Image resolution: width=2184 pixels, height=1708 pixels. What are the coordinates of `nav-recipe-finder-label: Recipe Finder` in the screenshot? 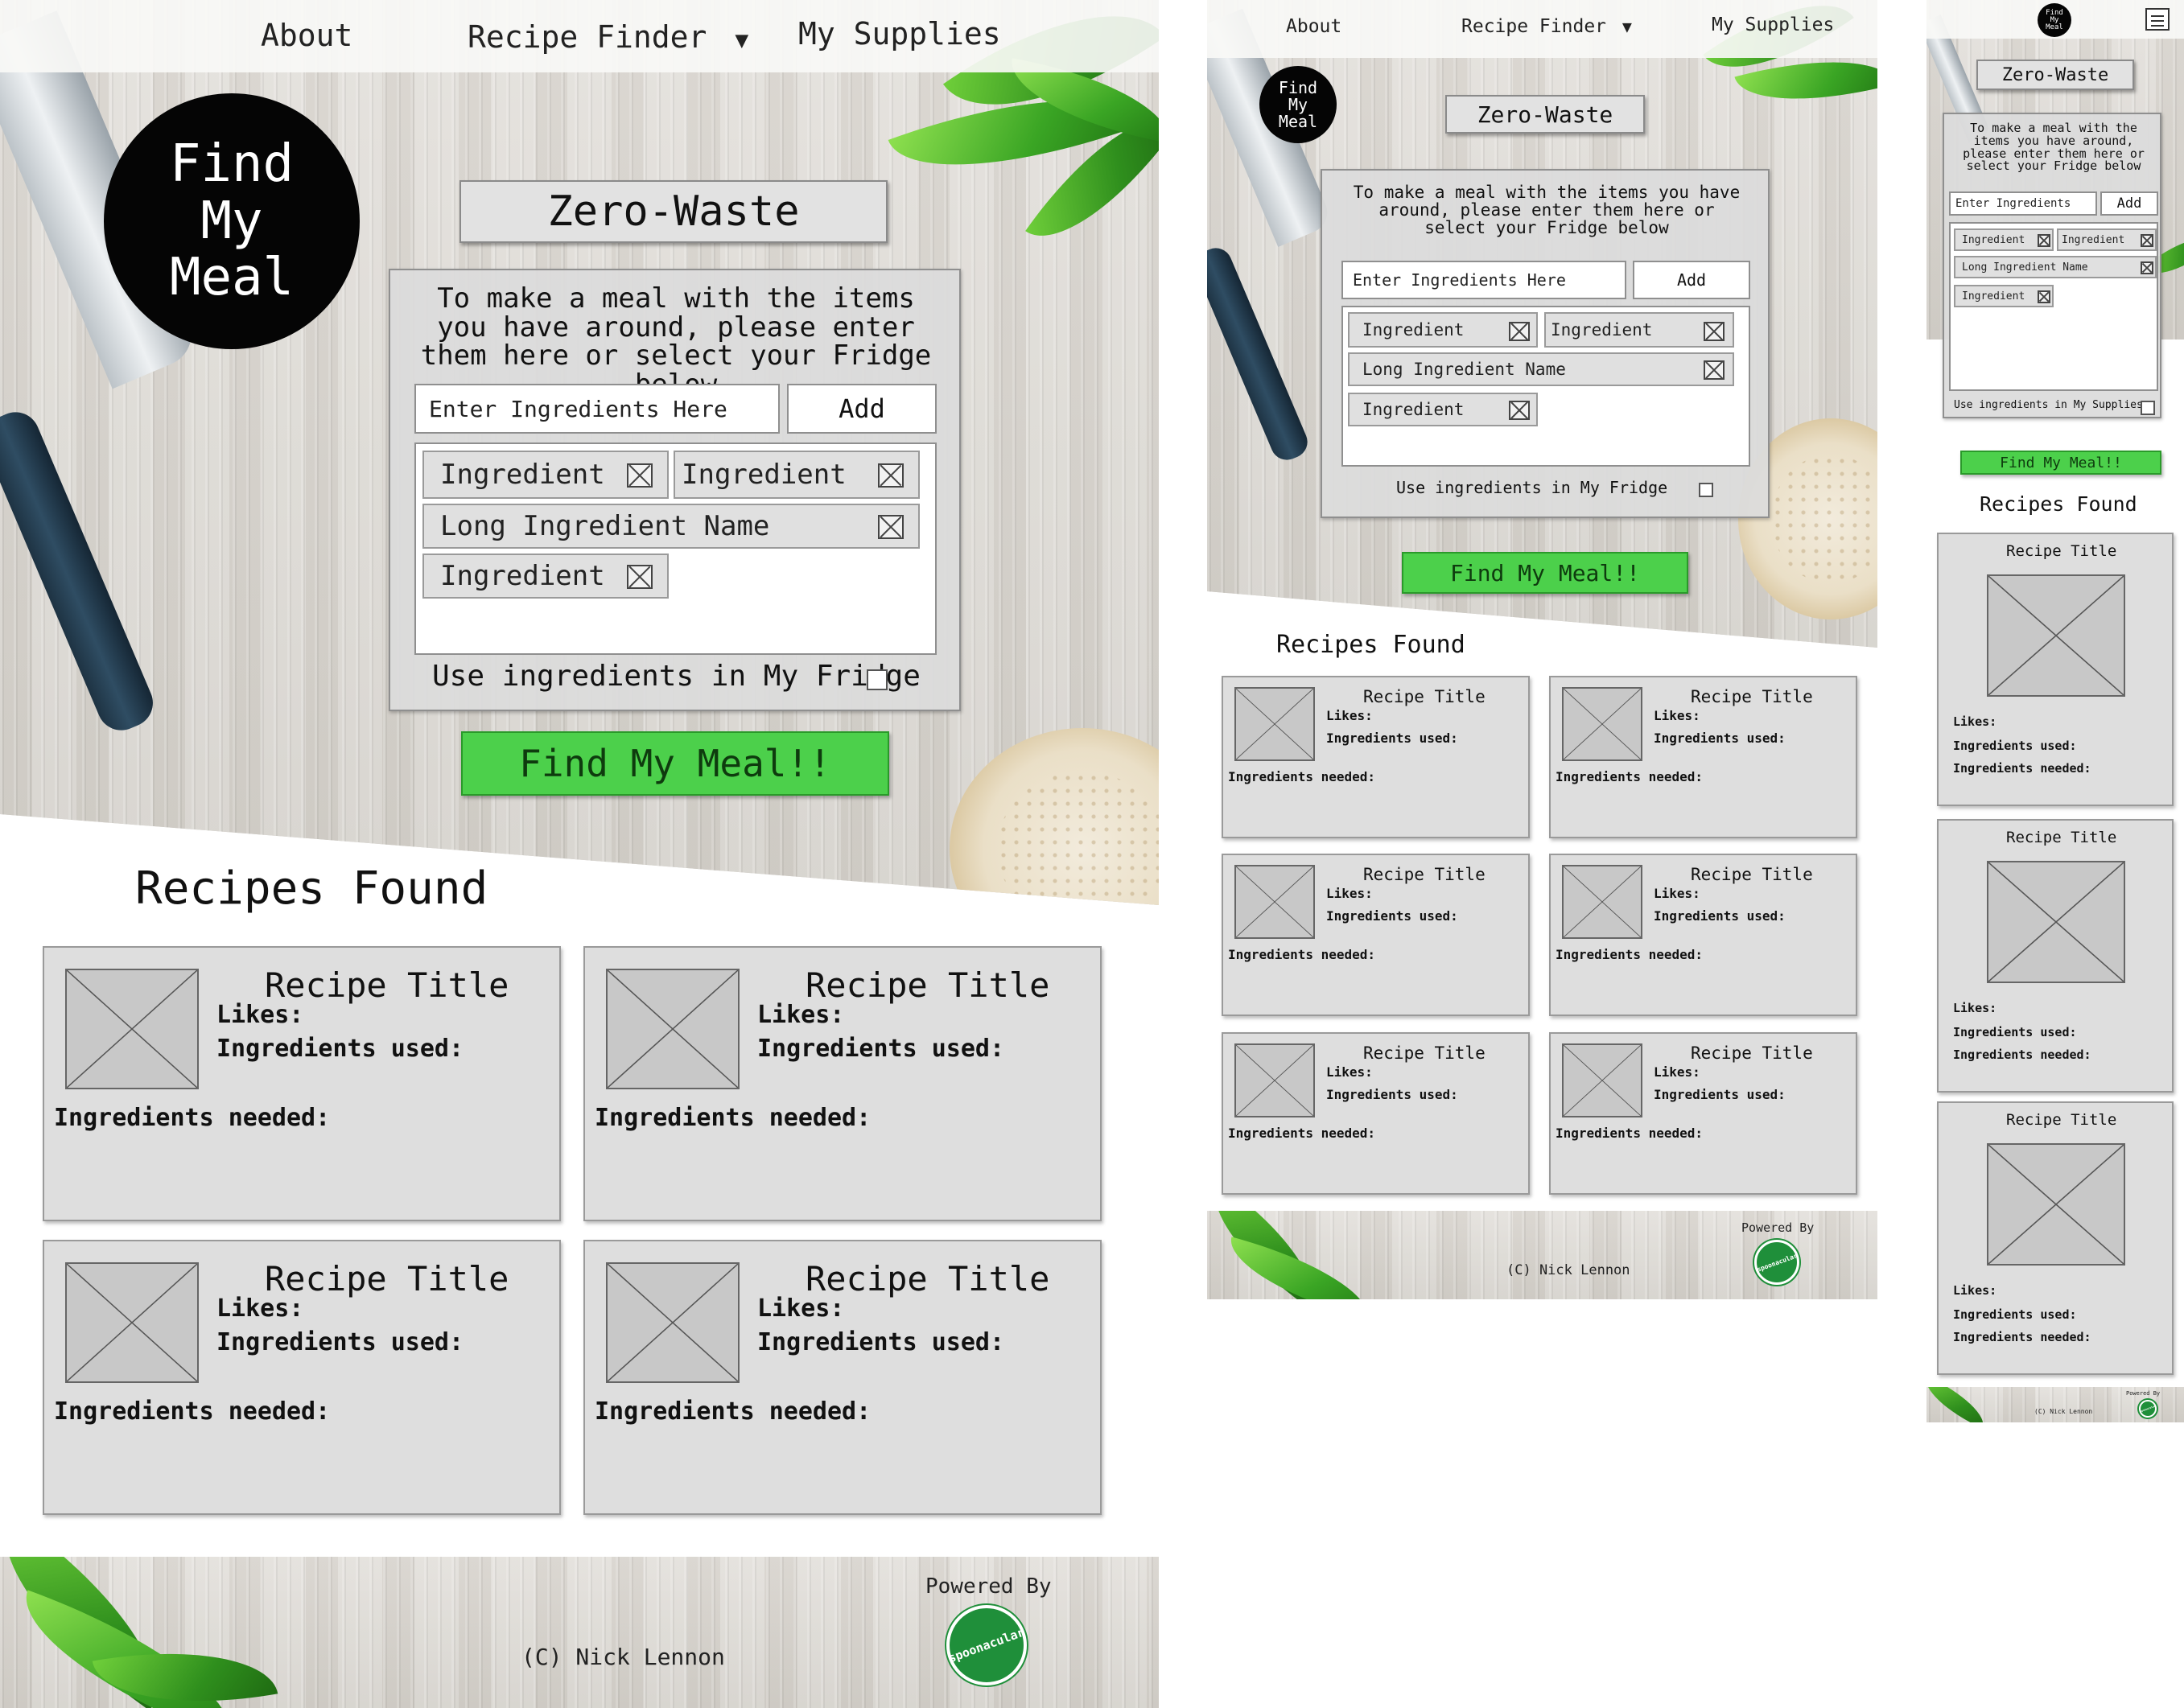 It's located at (587, 37).